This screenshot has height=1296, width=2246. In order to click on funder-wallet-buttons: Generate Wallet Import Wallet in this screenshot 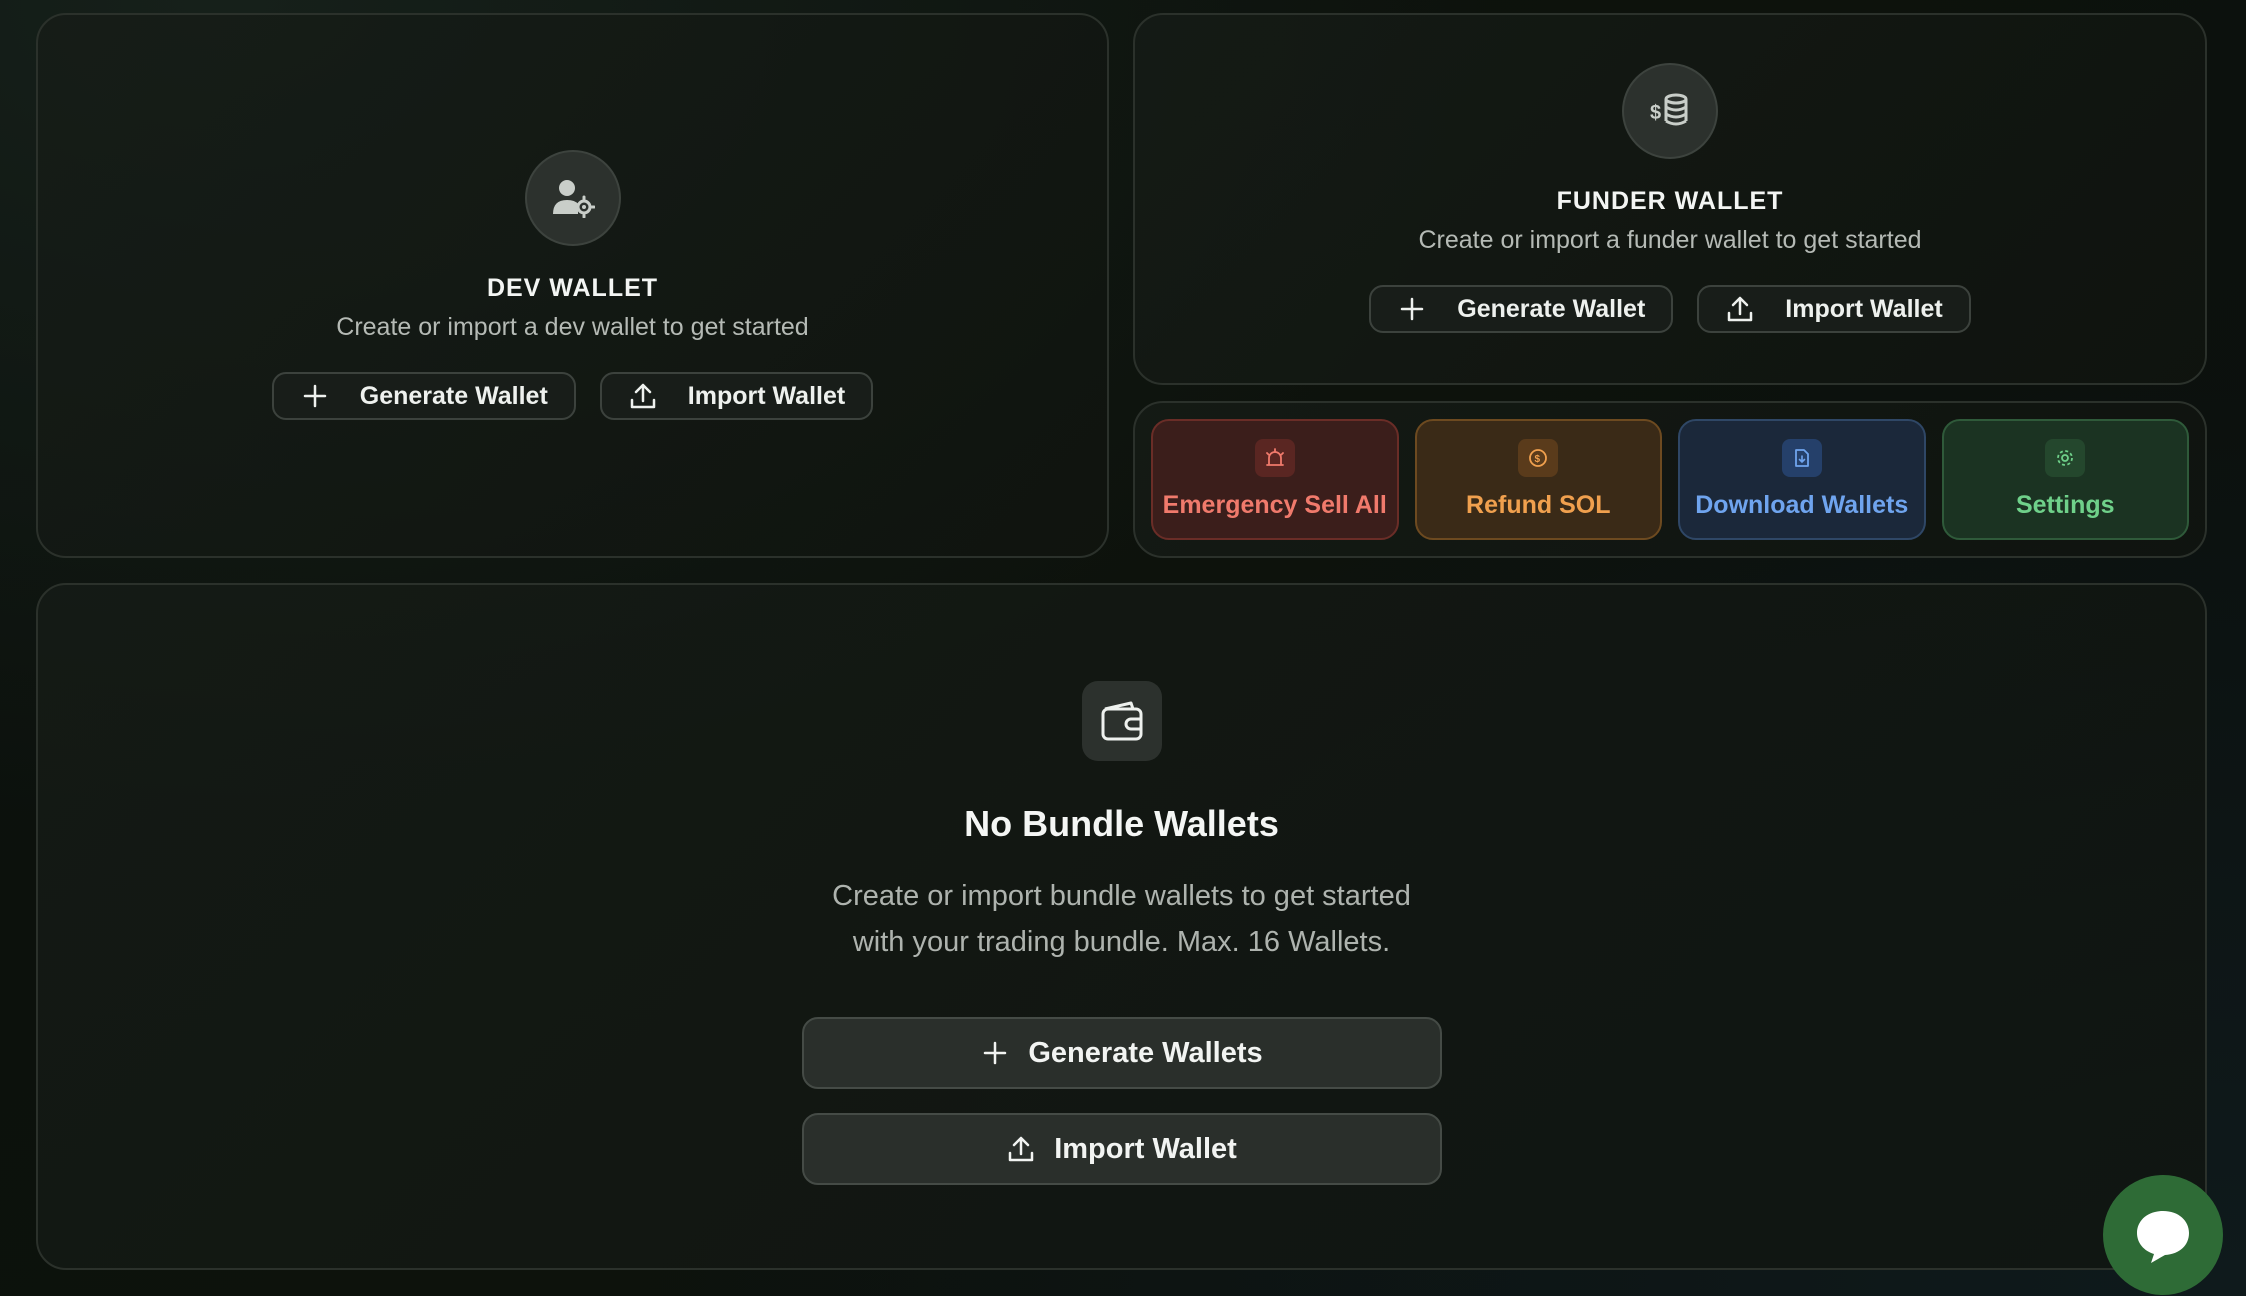, I will do `click(1670, 309)`.